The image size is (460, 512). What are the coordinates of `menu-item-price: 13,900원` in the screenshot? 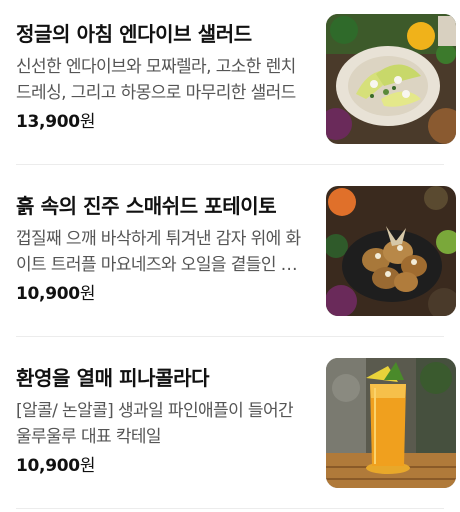 It's located at (55, 122).